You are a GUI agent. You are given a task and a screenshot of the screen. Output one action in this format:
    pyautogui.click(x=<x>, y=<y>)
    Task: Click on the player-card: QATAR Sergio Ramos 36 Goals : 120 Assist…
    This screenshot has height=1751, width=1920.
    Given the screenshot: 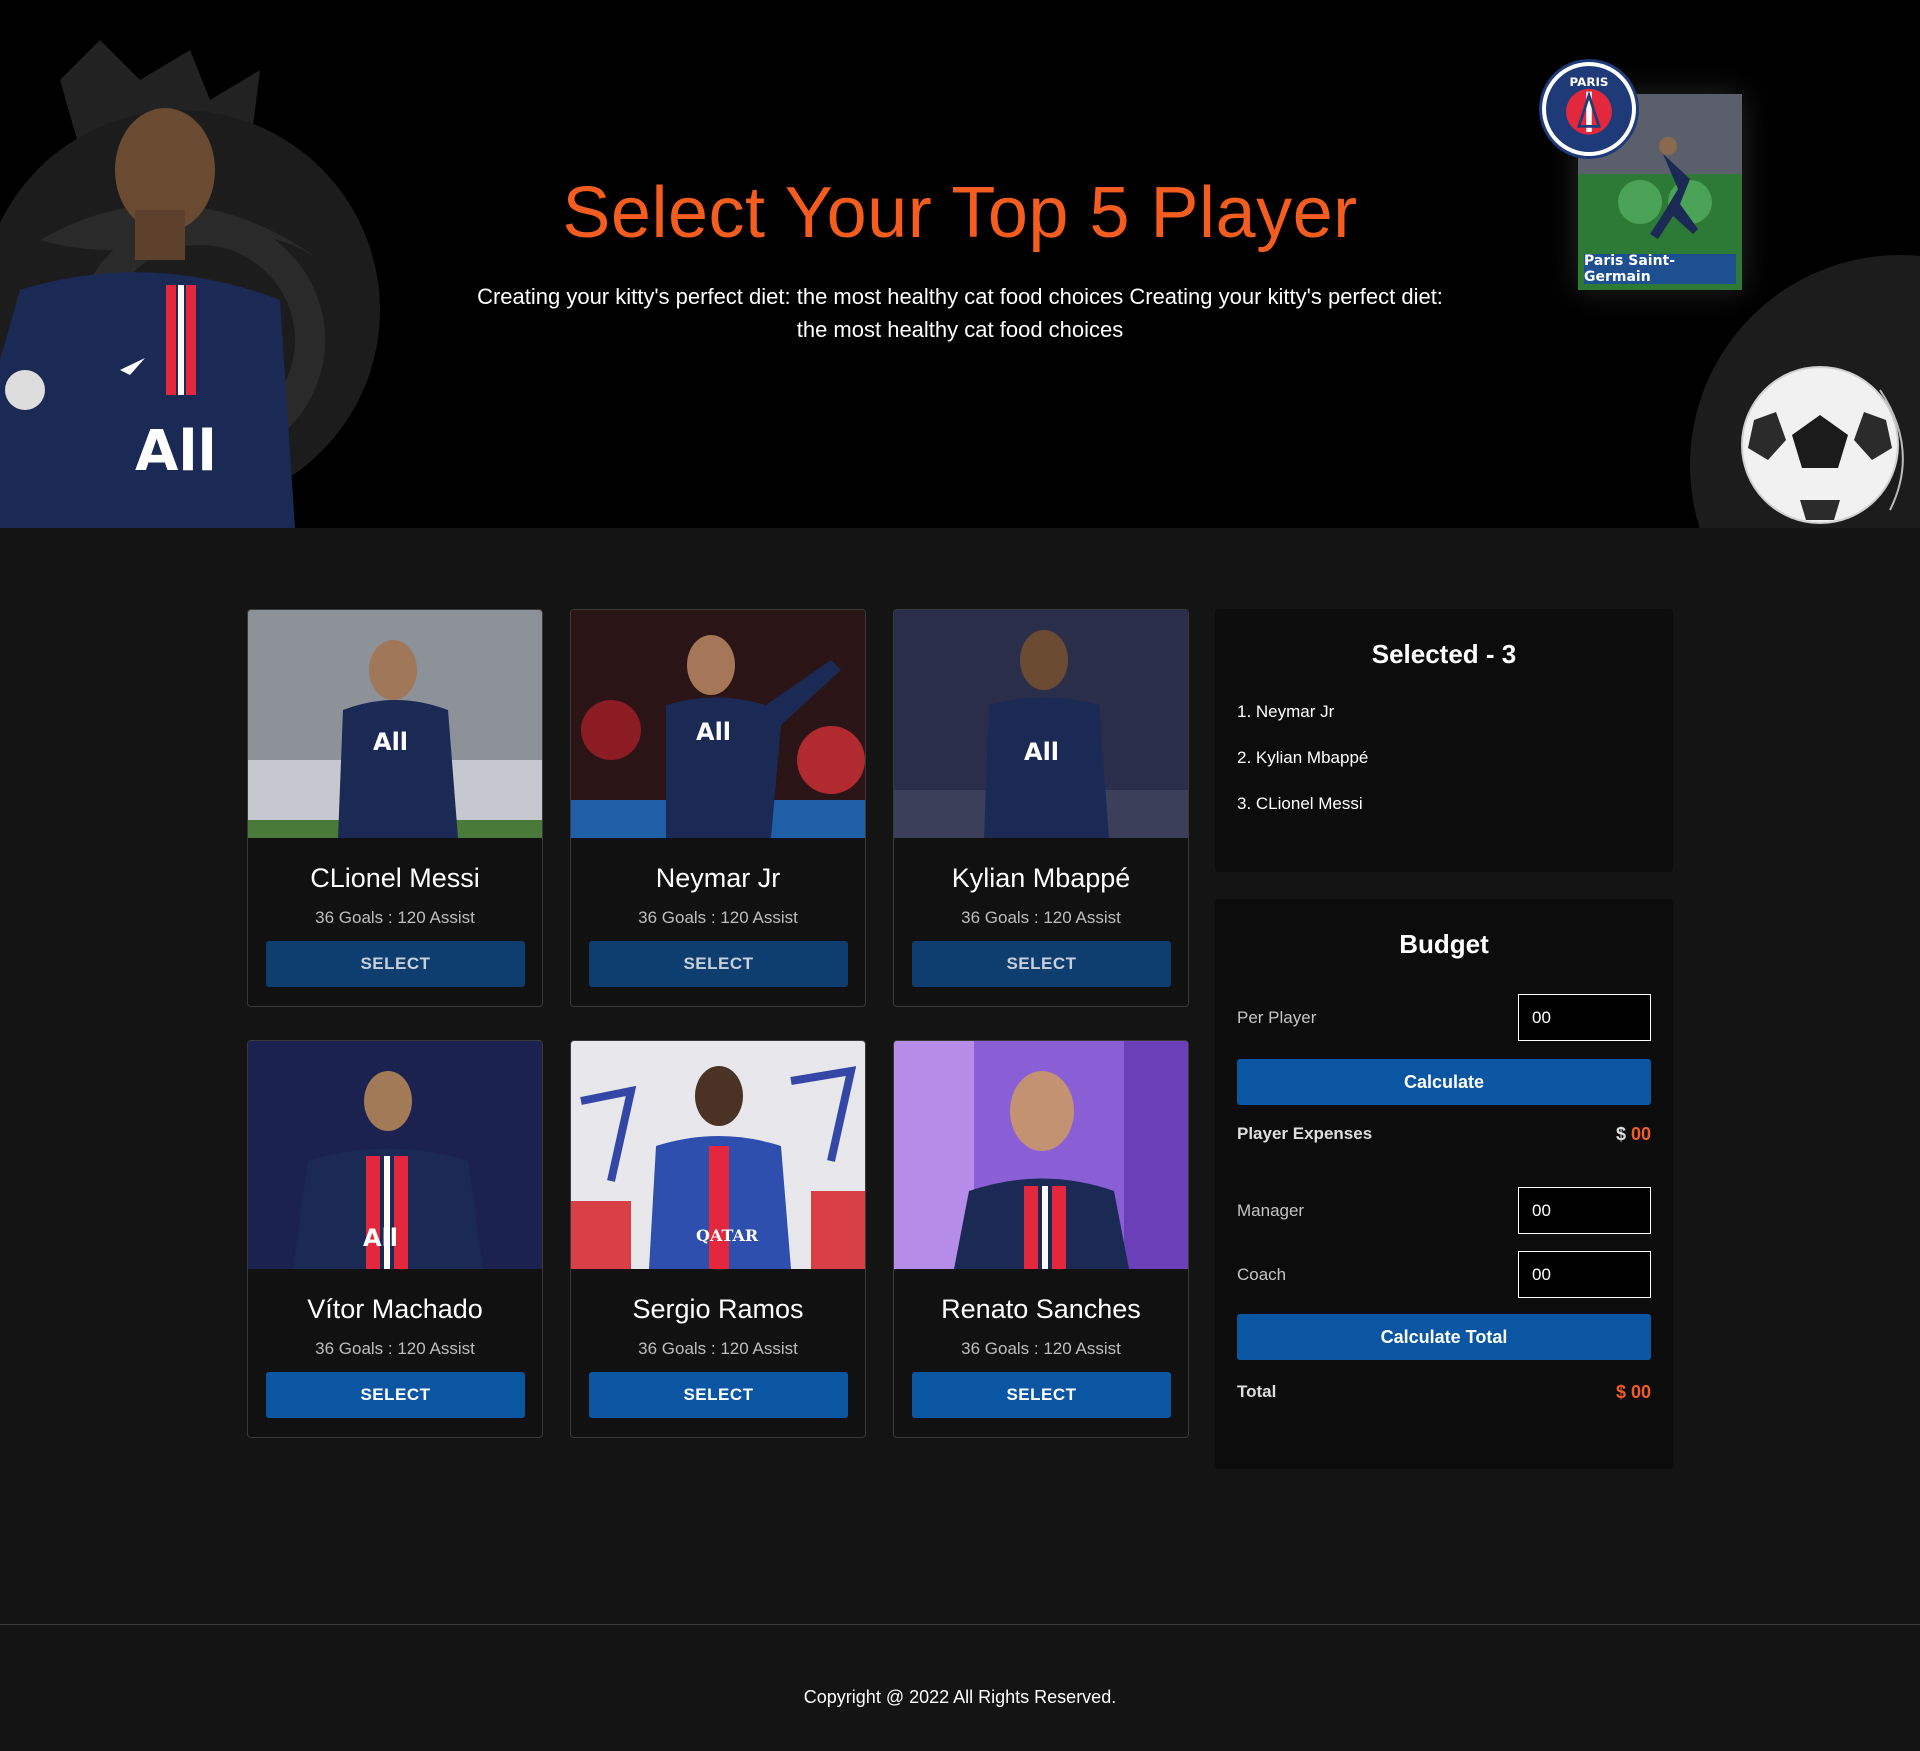 What is the action you would take?
    pyautogui.click(x=718, y=1239)
    